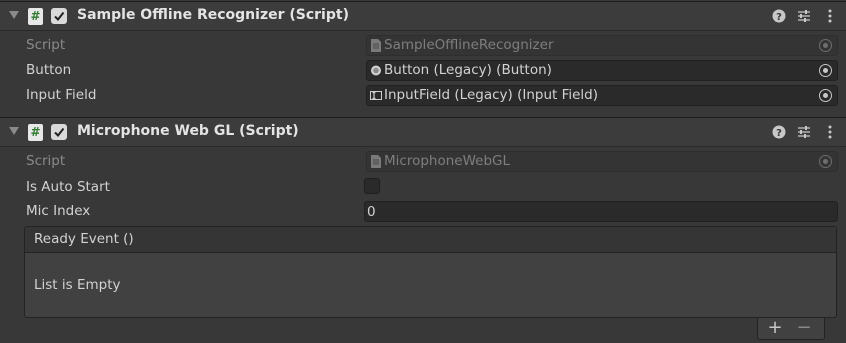 The image size is (846, 343). I want to click on remove-event-button: −, so click(804, 328).